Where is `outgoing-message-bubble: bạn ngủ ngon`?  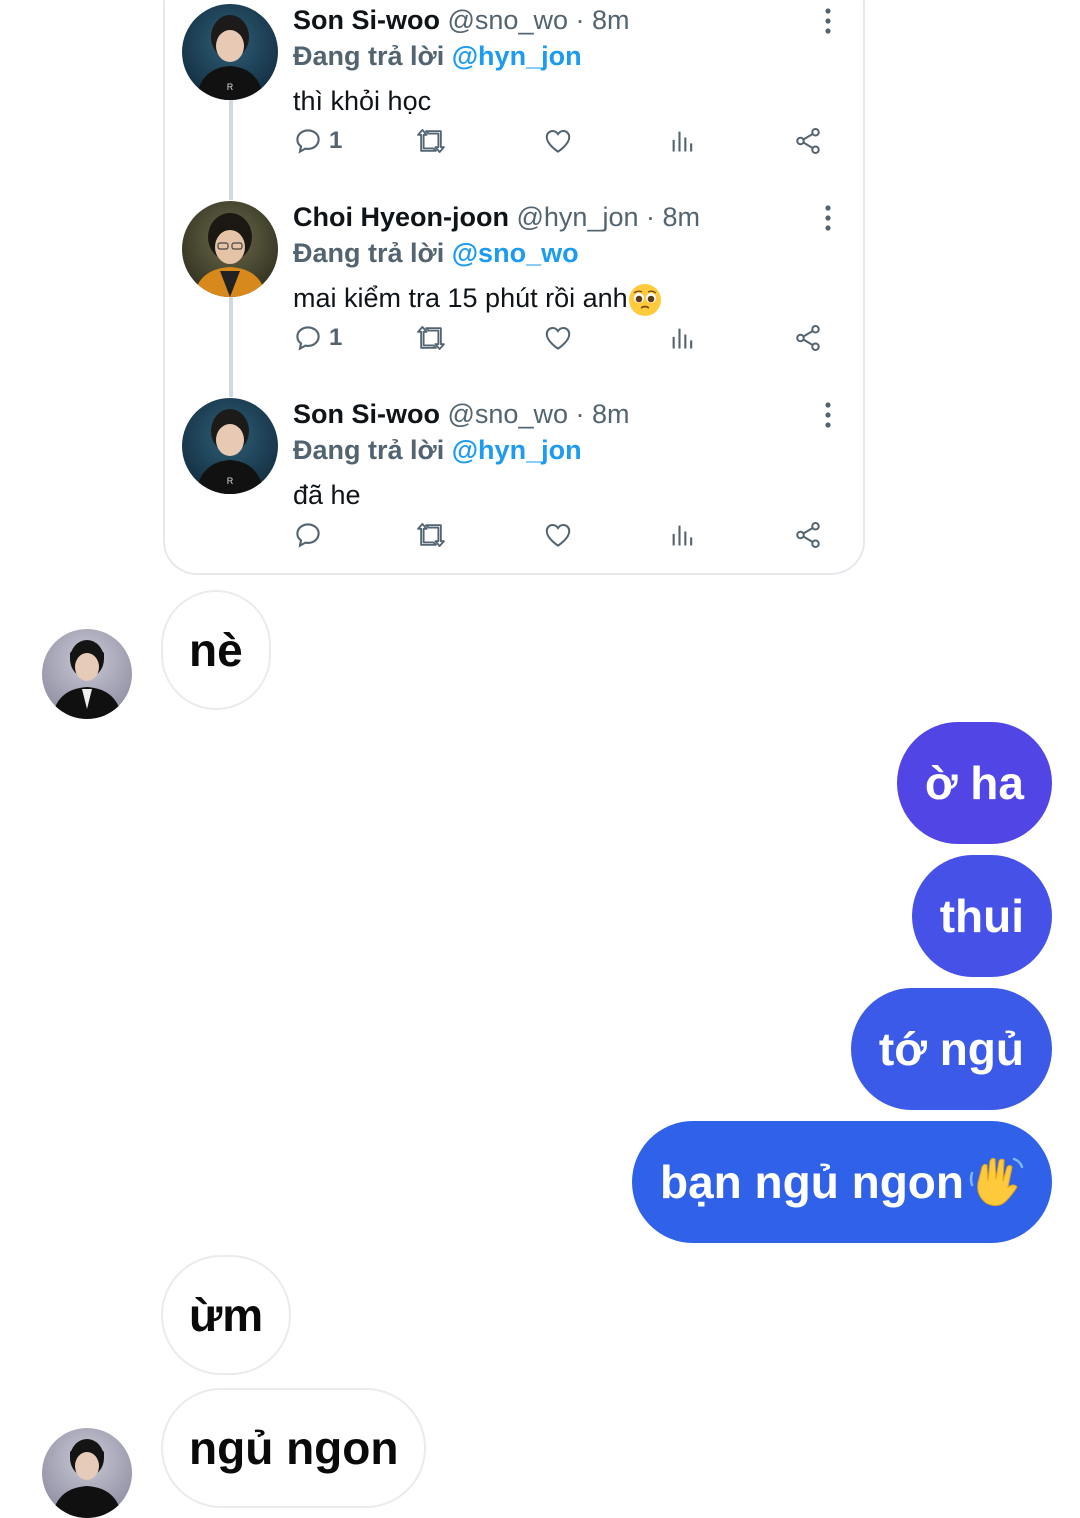
outgoing-message-bubble: bạn ngủ ngon is located at coordinates (841, 1182).